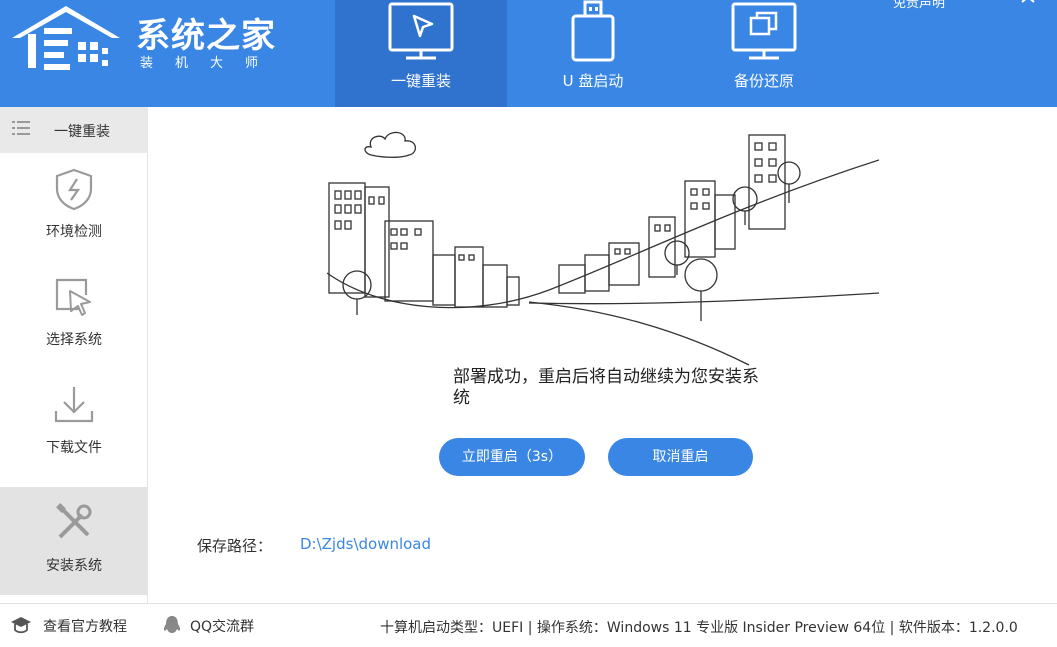 This screenshot has width=1057, height=647. I want to click on download-icon, so click(74, 405).